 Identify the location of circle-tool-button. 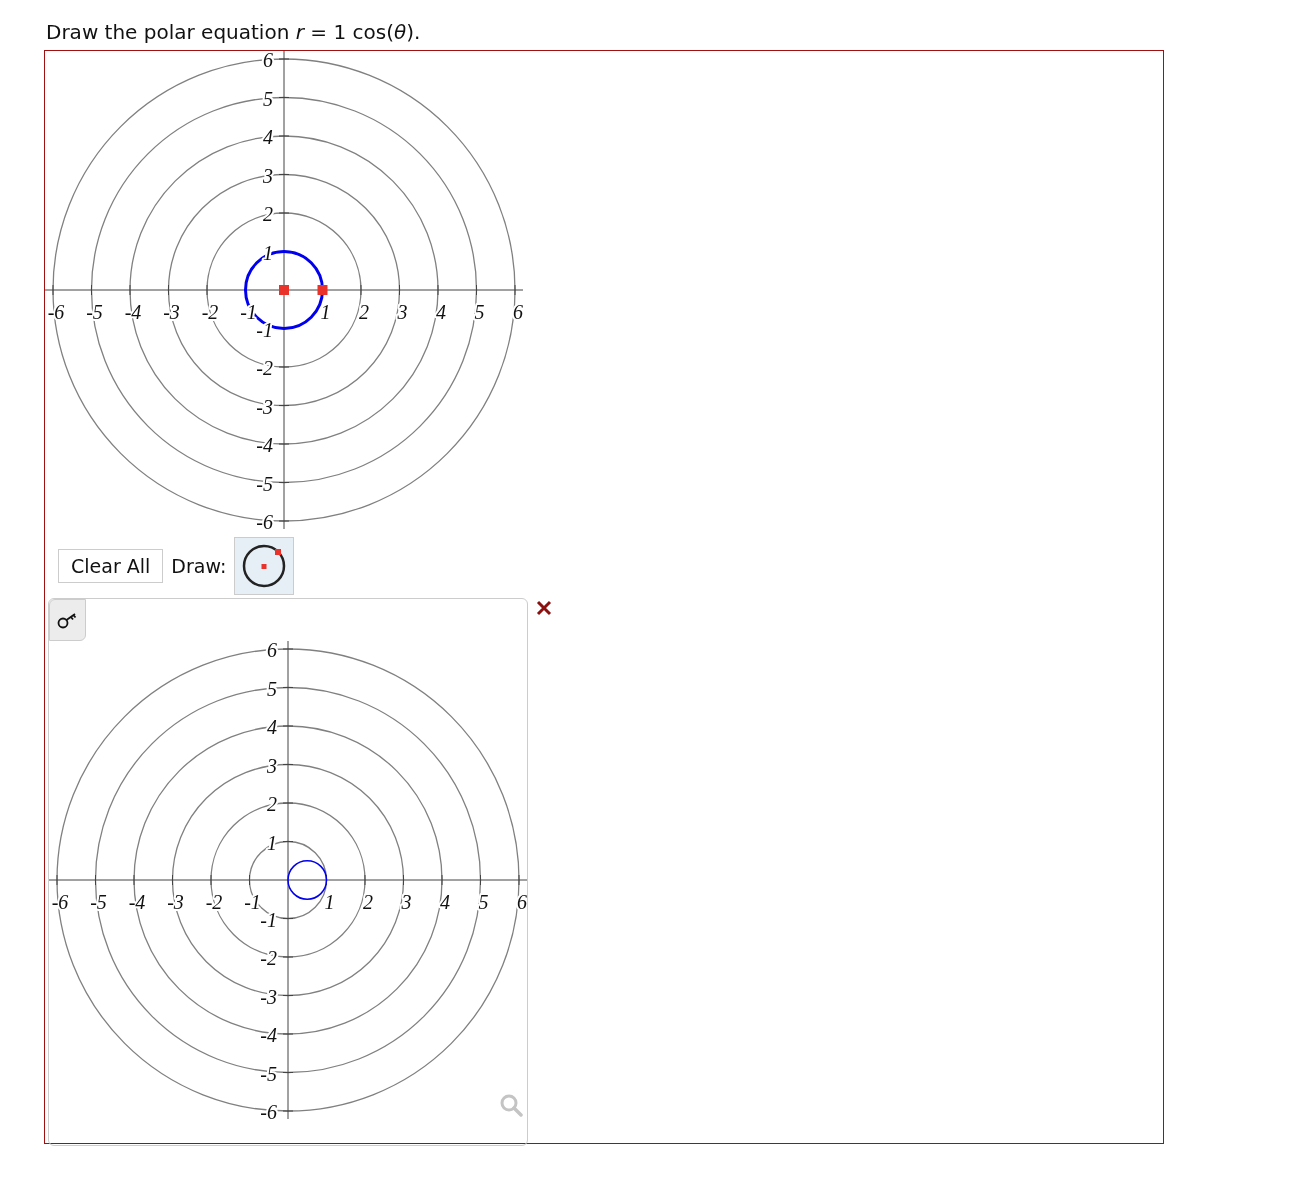
(264, 566).